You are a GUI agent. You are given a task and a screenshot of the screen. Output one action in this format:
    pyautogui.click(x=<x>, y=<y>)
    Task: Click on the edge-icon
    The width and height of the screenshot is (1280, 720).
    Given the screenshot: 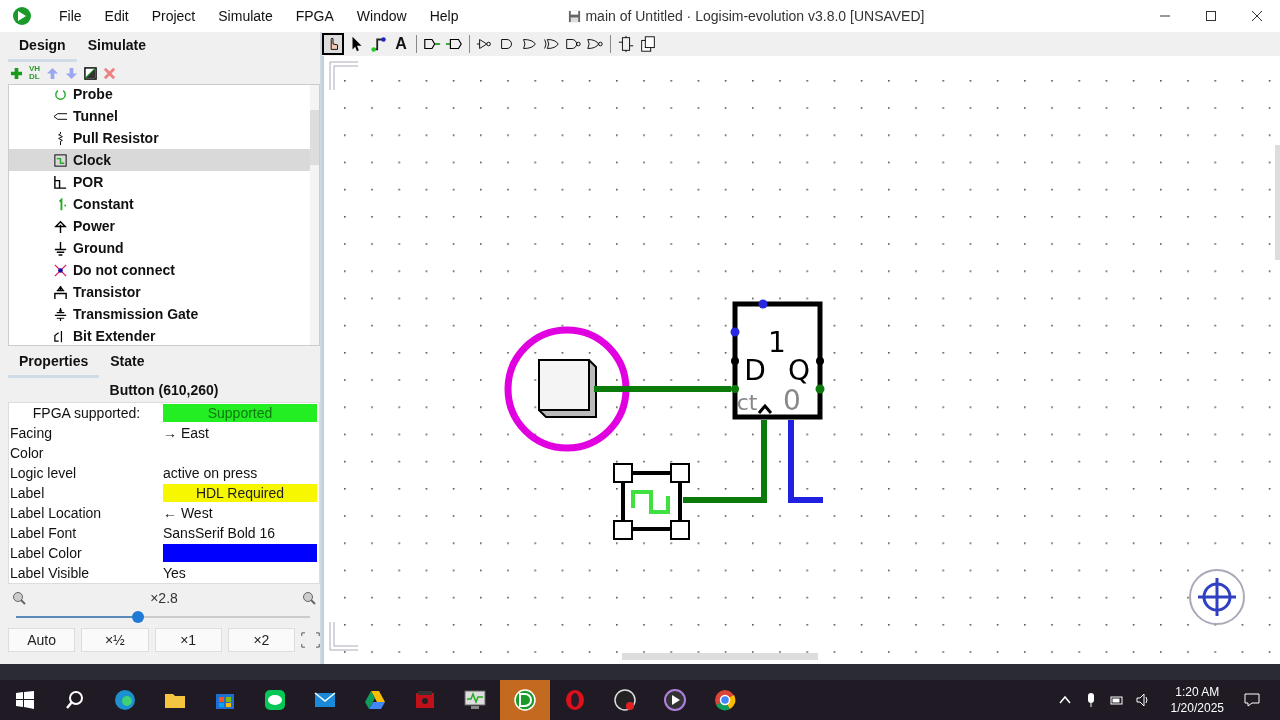 What is the action you would take?
    pyautogui.click(x=125, y=700)
    